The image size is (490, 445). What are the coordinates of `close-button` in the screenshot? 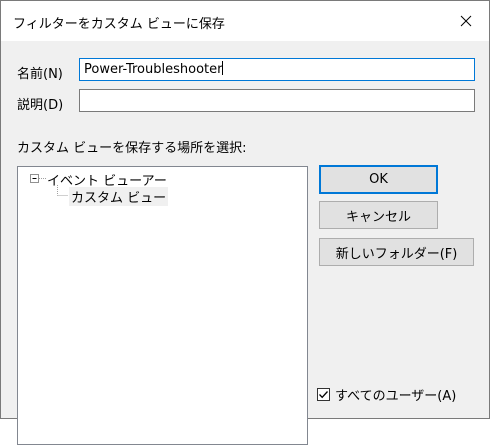 It's located at (466, 21).